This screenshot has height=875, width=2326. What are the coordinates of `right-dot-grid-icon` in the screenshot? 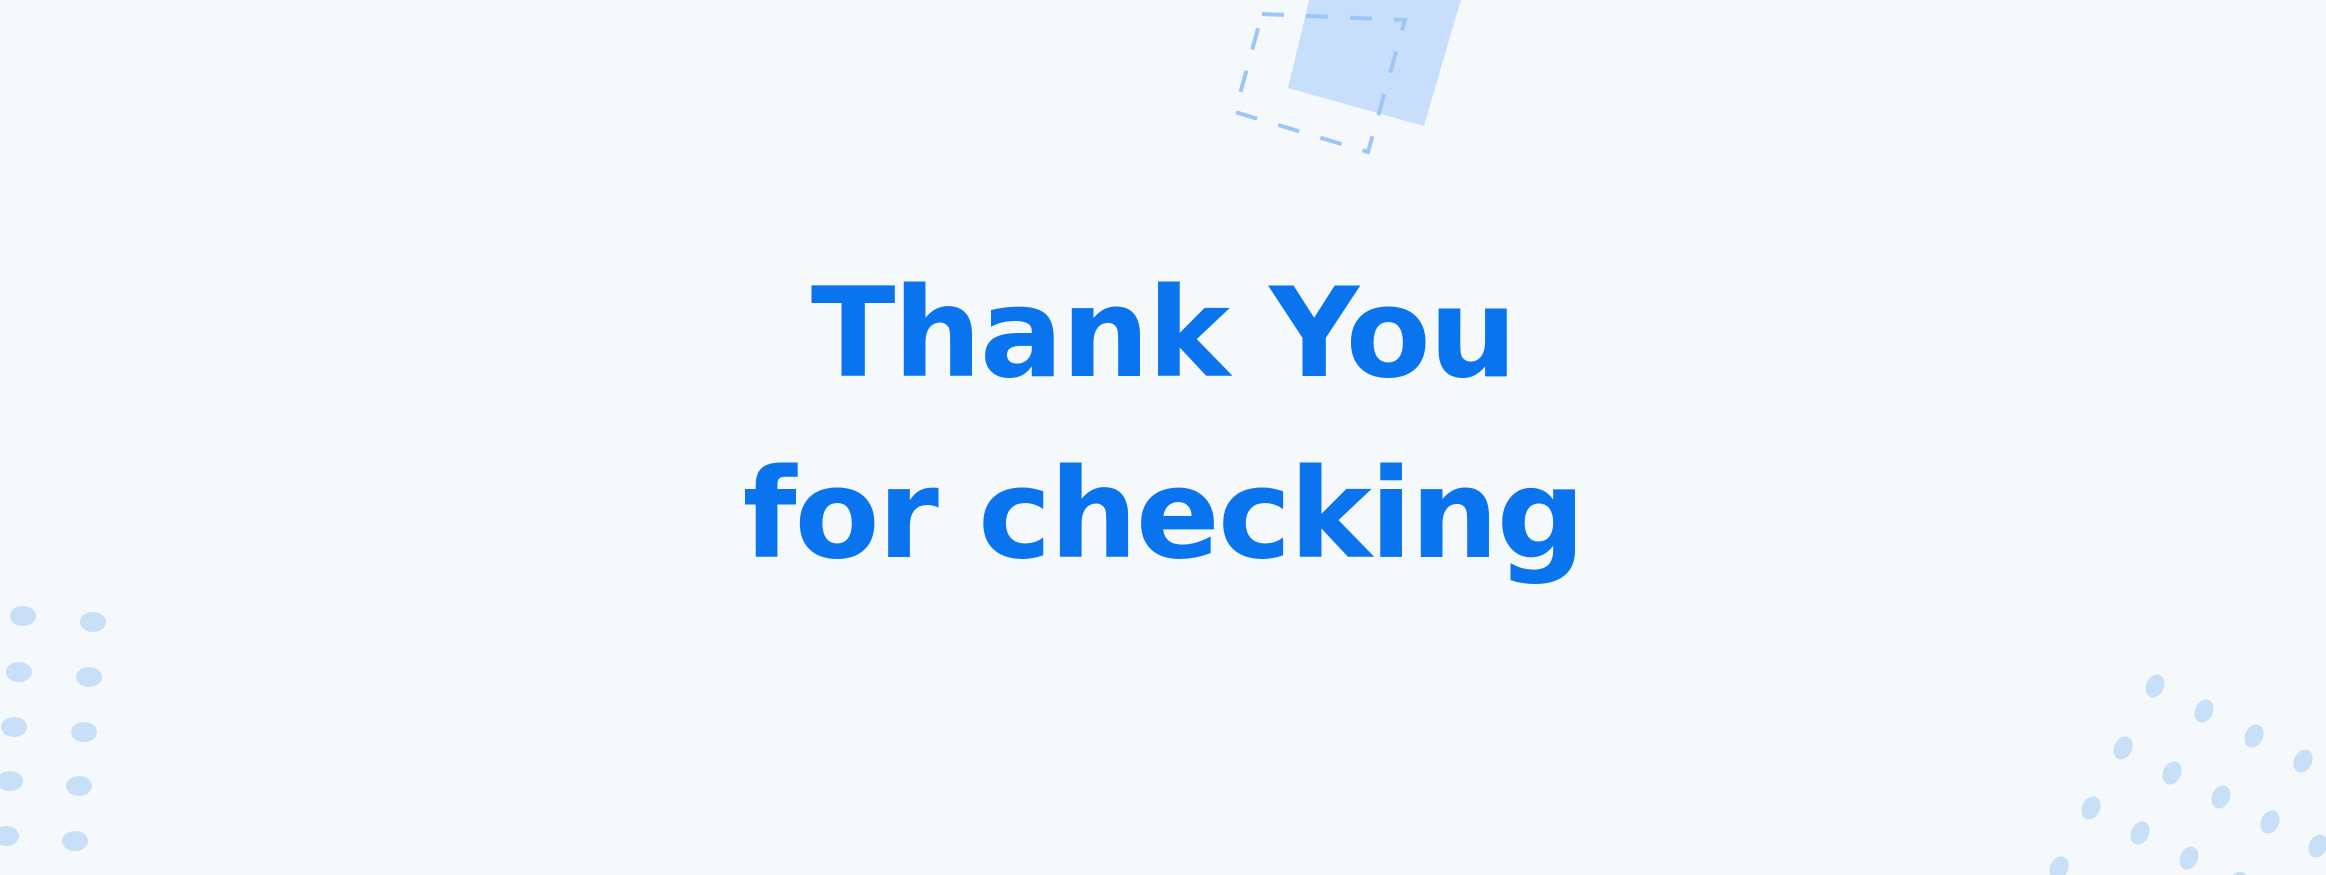 It's located at (2187, 774).